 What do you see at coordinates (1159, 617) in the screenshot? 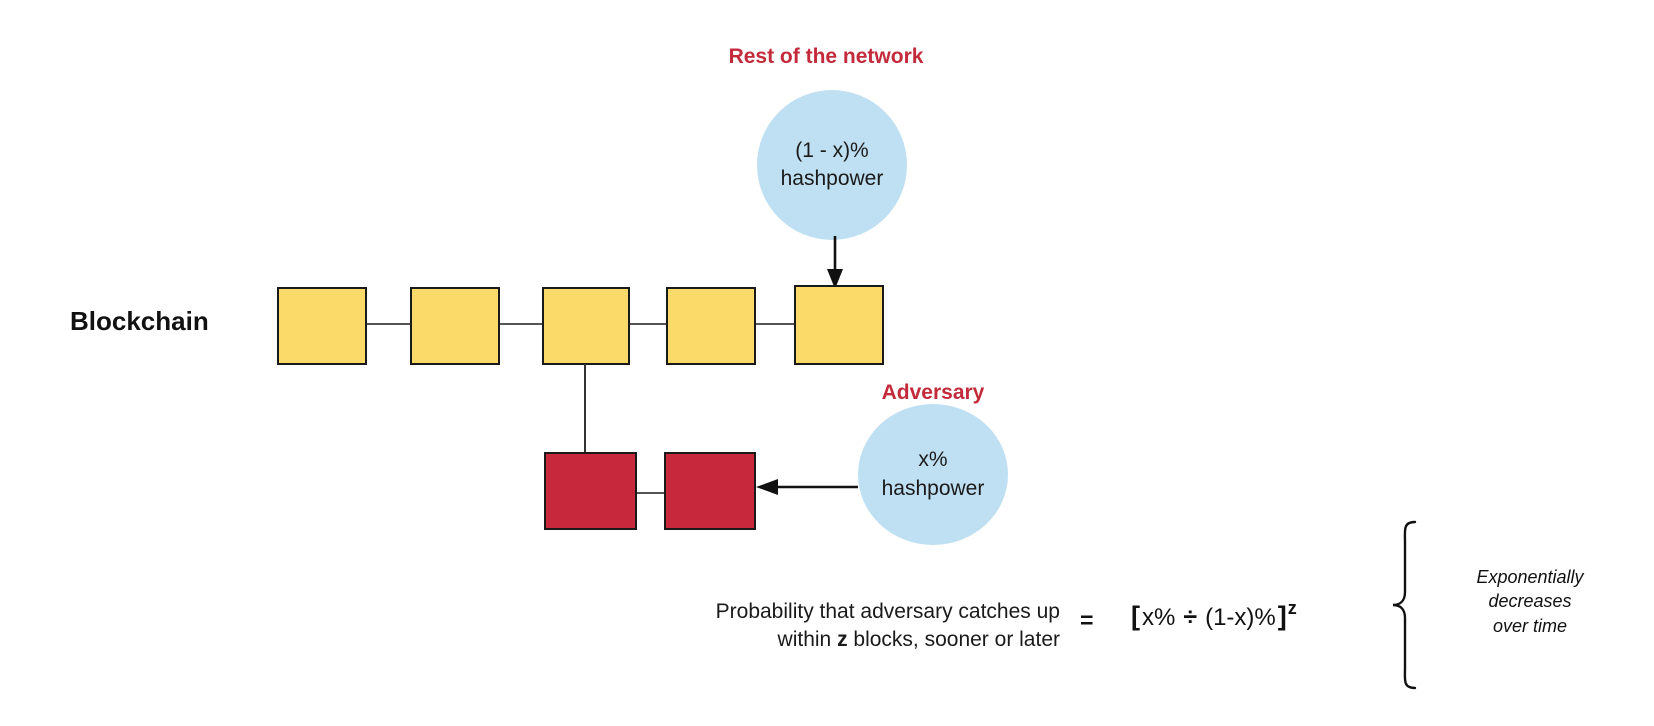
I see `formula-numerator: x%` at bounding box center [1159, 617].